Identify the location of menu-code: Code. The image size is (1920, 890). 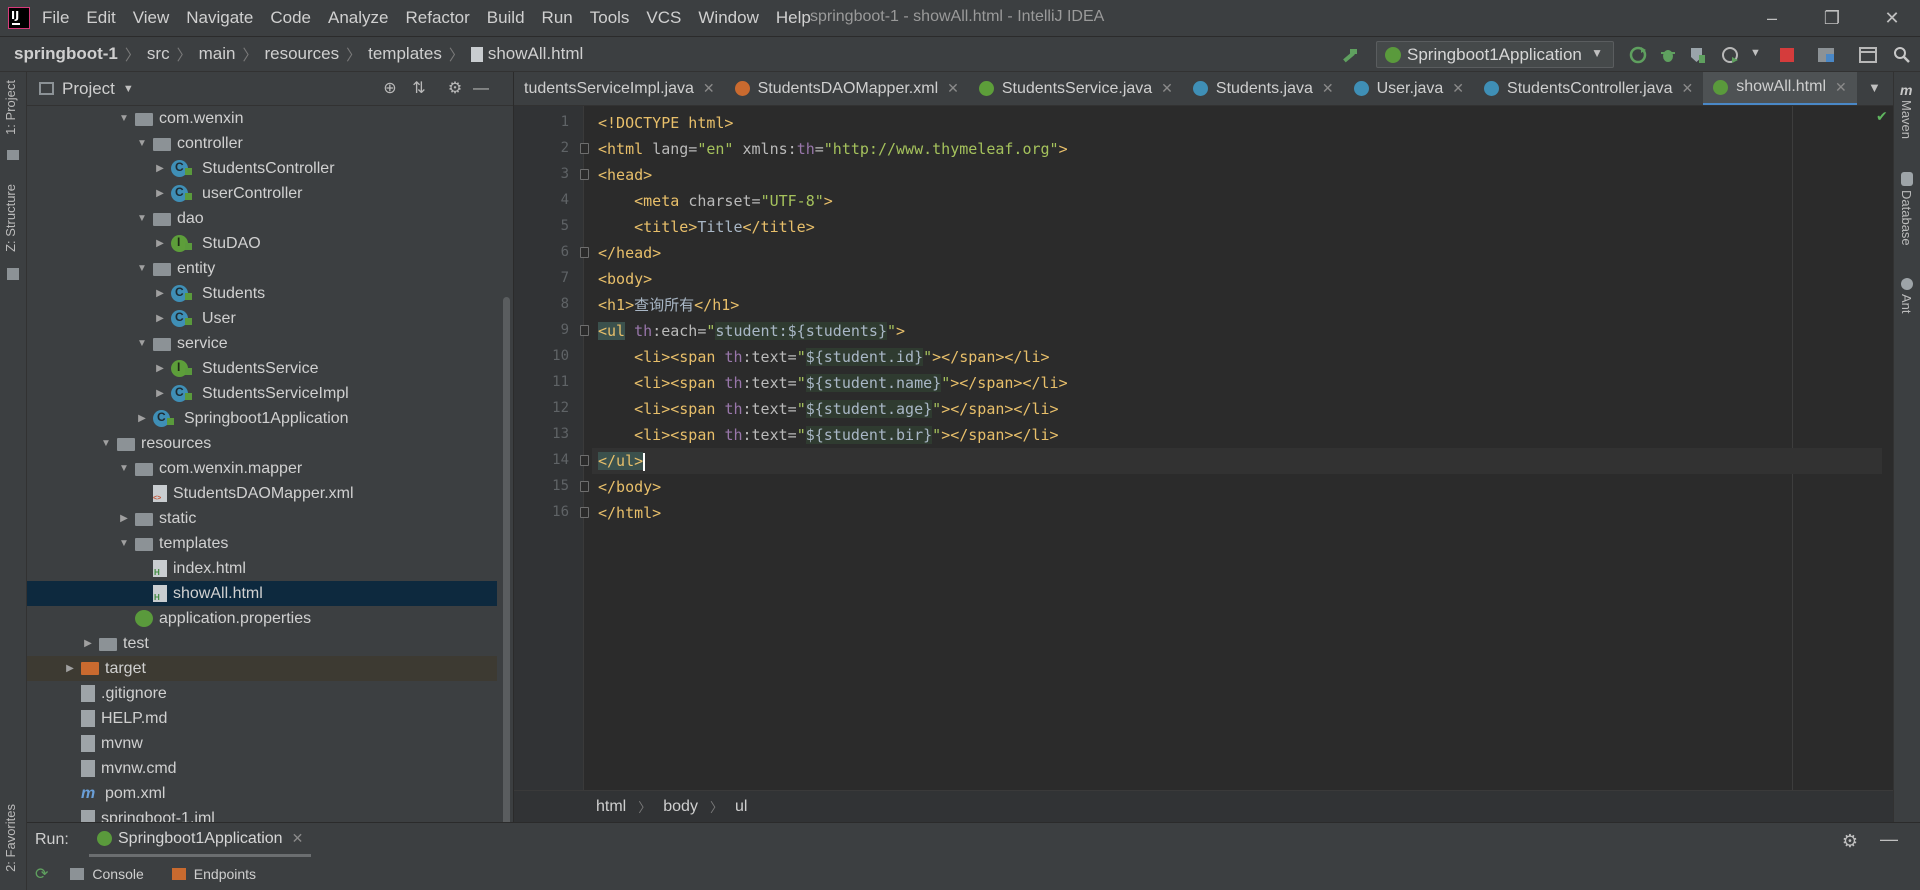
(290, 18).